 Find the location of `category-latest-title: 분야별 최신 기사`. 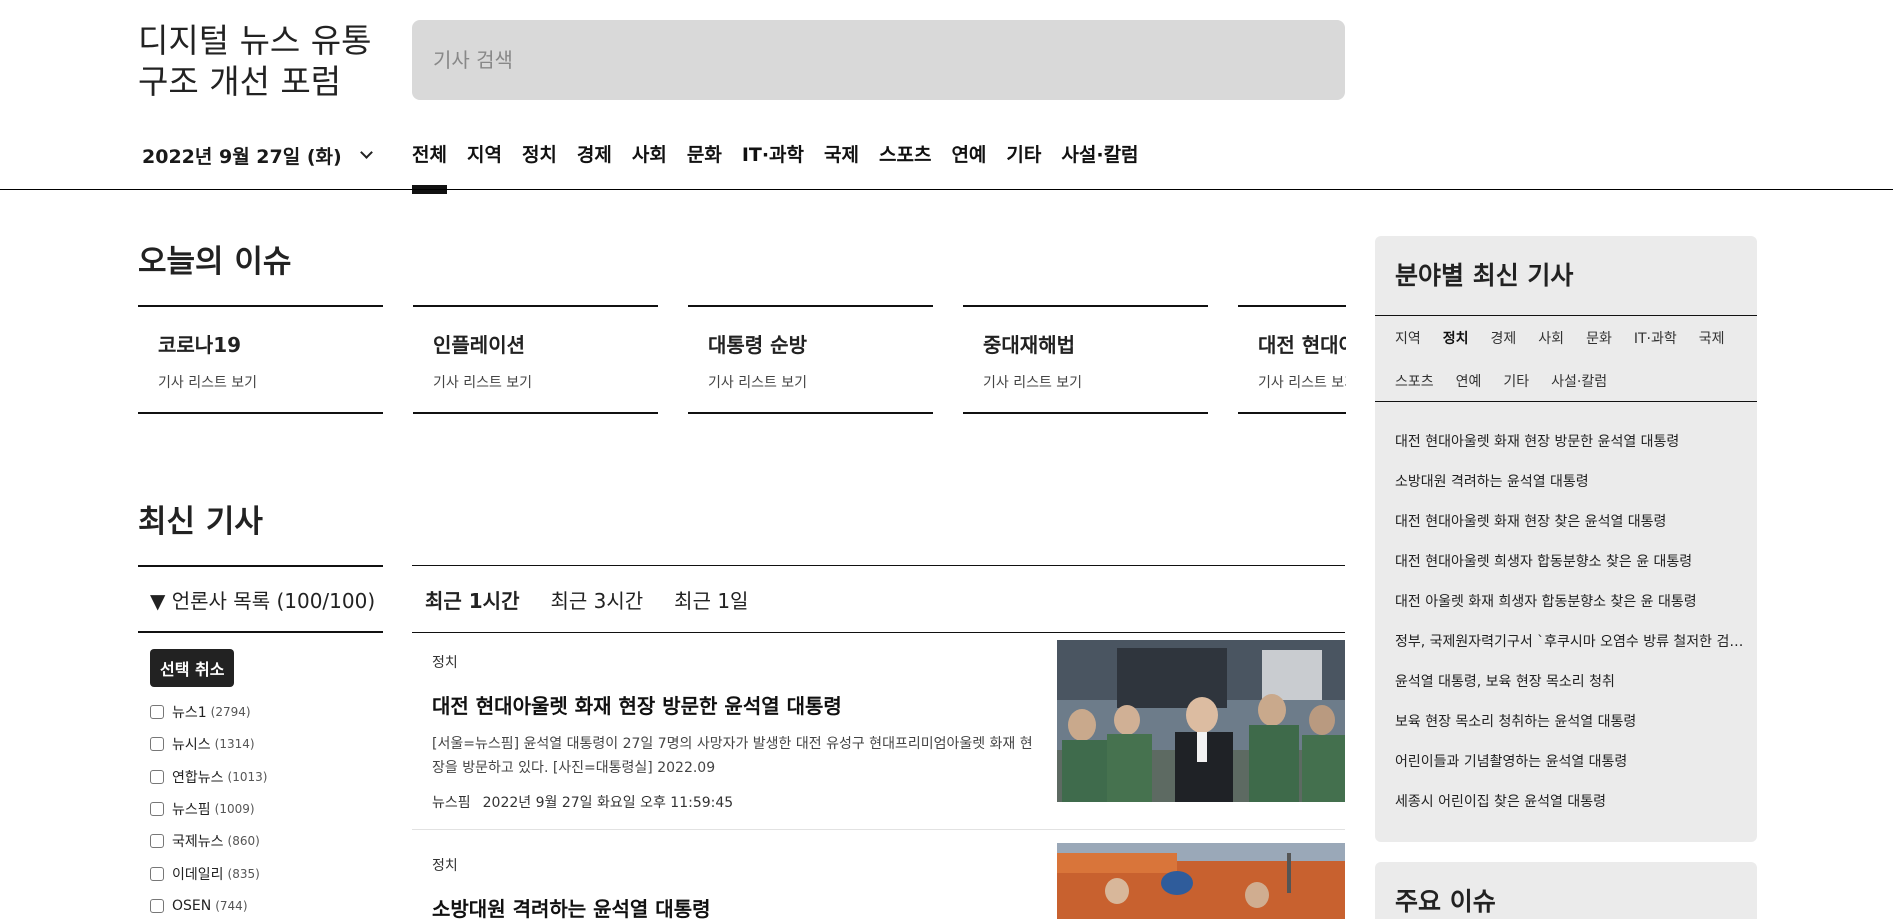

category-latest-title: 분야별 최신 기사 is located at coordinates (1484, 275).